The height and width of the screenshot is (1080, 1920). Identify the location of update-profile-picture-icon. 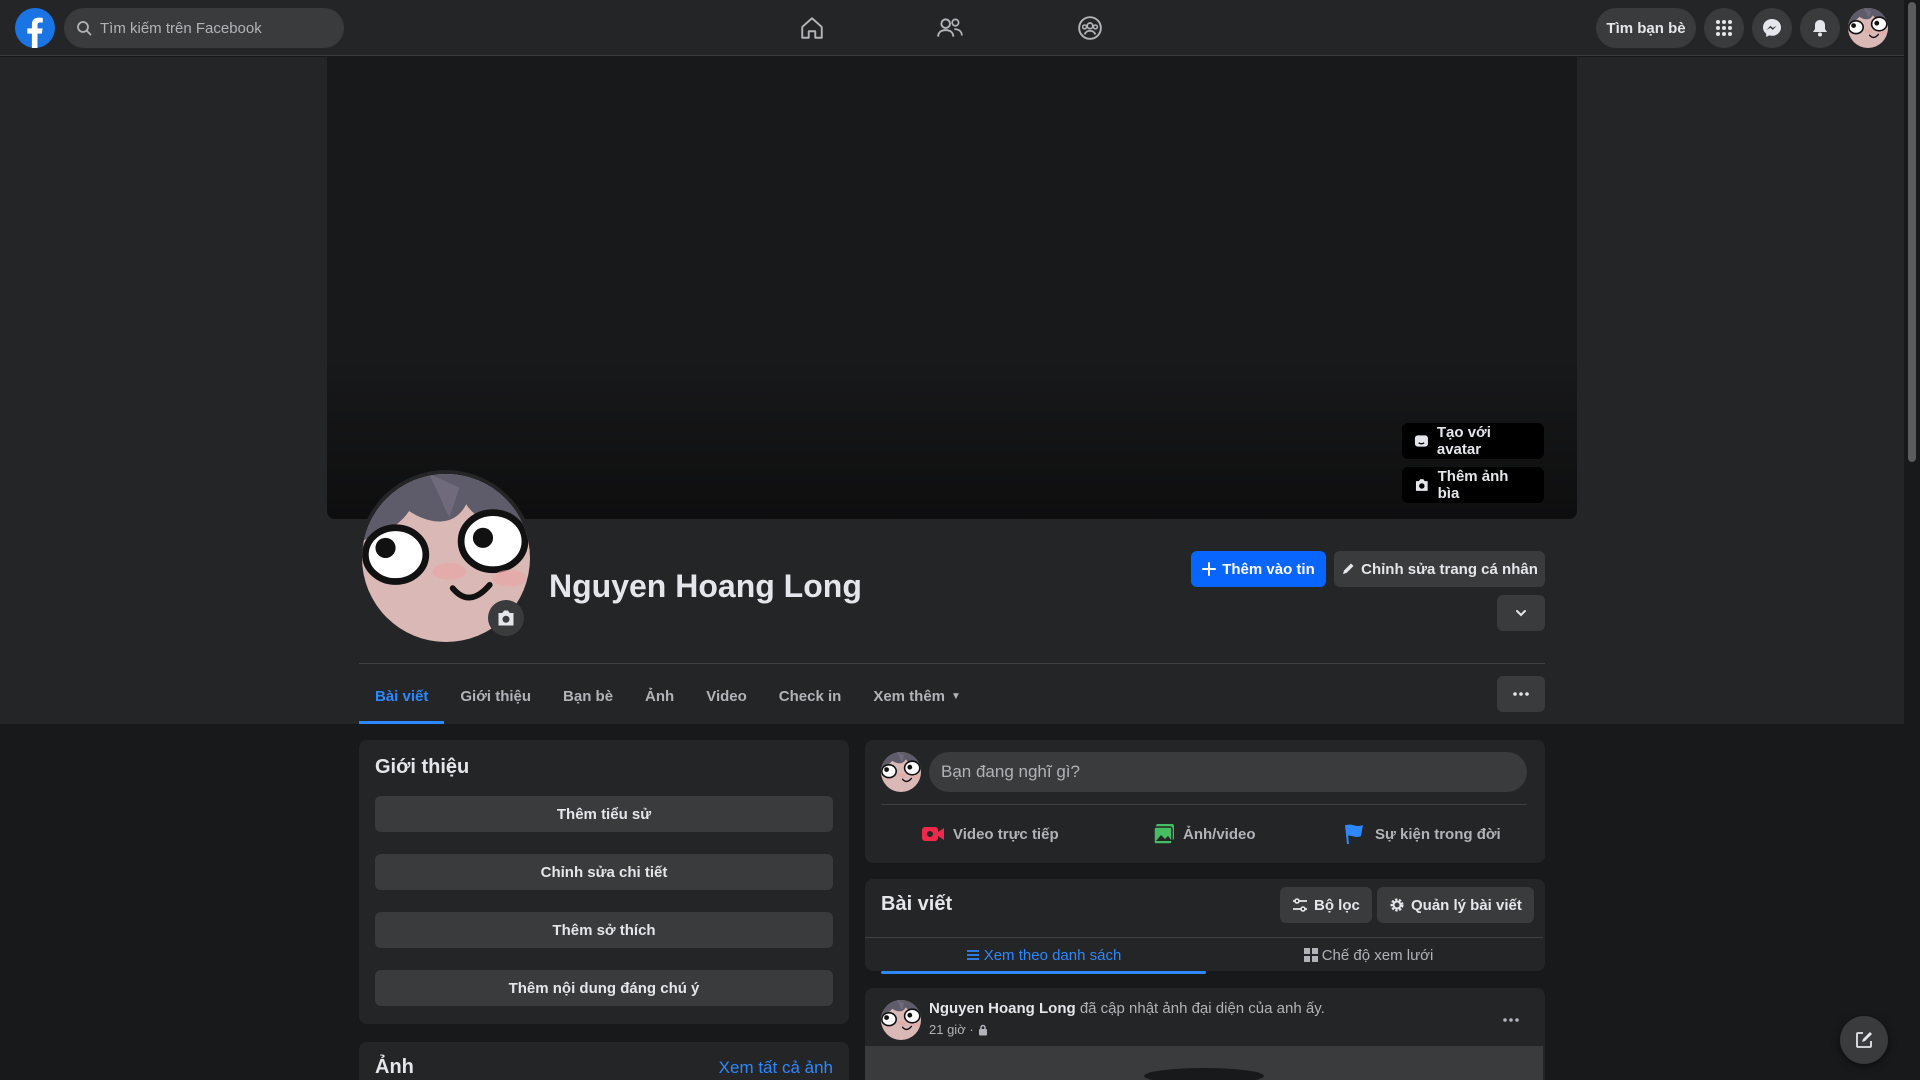
(506, 618).